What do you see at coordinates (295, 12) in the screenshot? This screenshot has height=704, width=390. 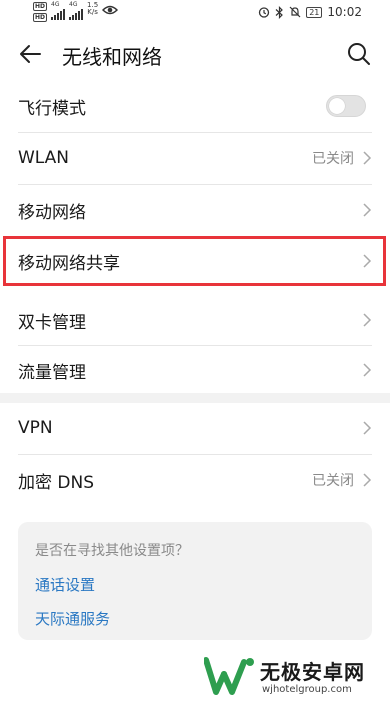 I see `mute-icon` at bounding box center [295, 12].